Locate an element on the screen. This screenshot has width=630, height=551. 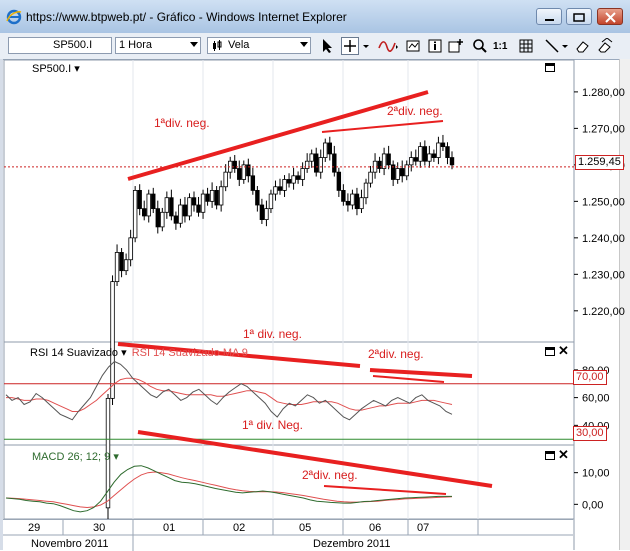
price-panel-maximize-button is located at coordinates (550, 67).